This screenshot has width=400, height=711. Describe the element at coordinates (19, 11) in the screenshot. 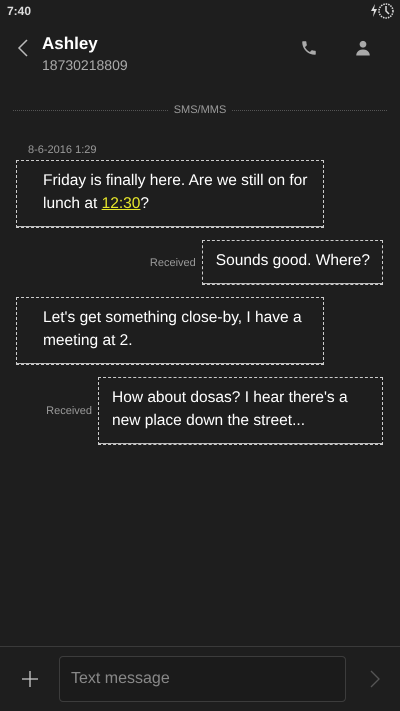

I see `status-time: 7:40` at that location.